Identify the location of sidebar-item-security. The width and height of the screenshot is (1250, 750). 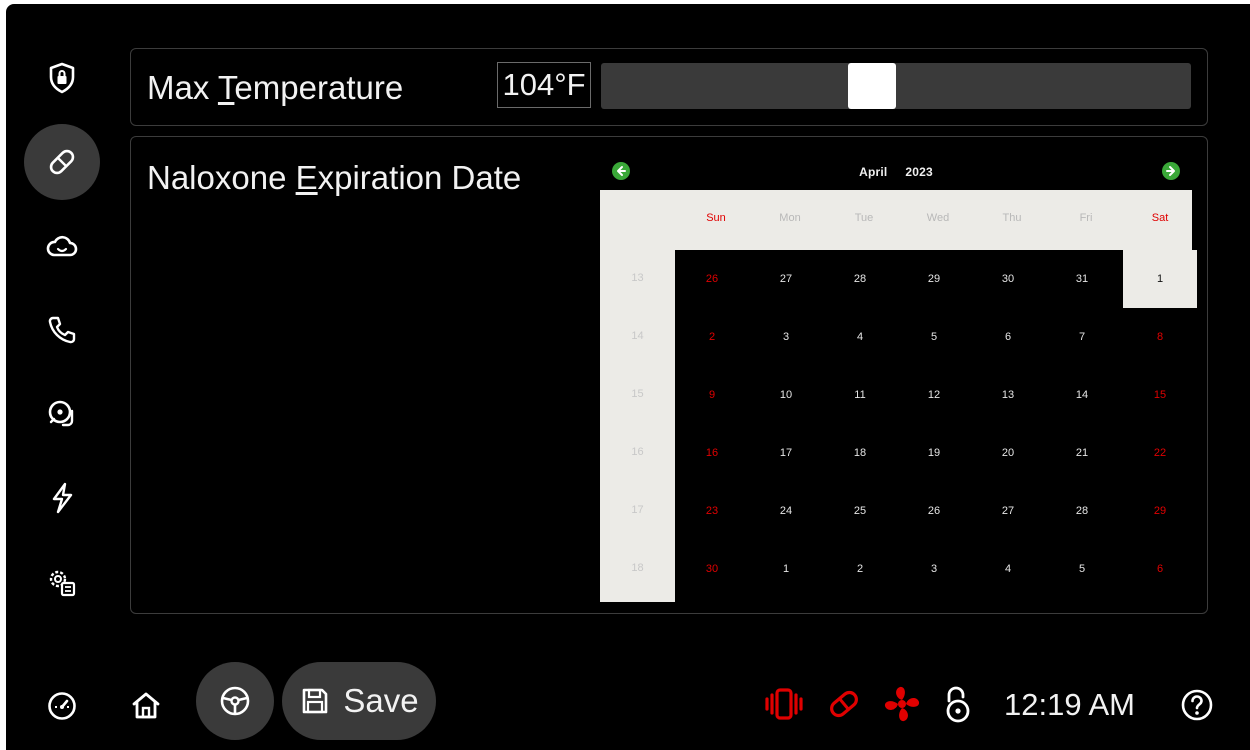
(62, 78).